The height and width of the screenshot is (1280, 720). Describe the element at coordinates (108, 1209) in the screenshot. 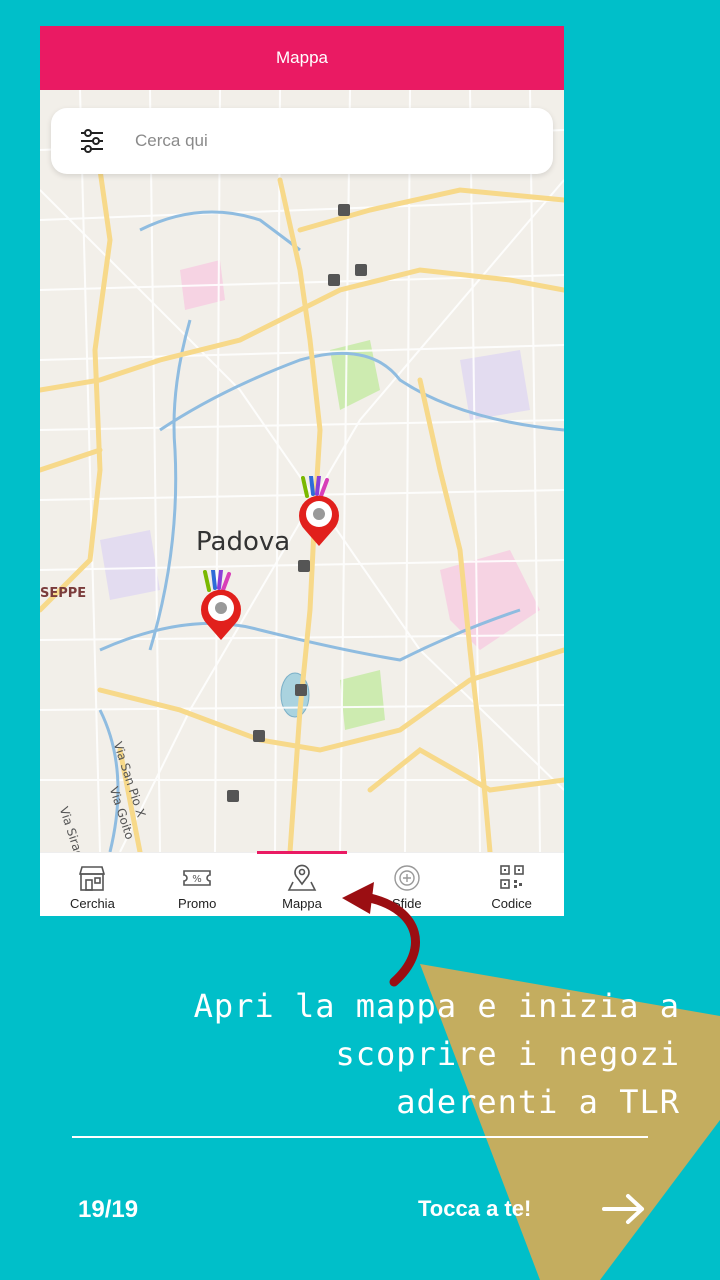

I see `page-number: 19/19` at that location.